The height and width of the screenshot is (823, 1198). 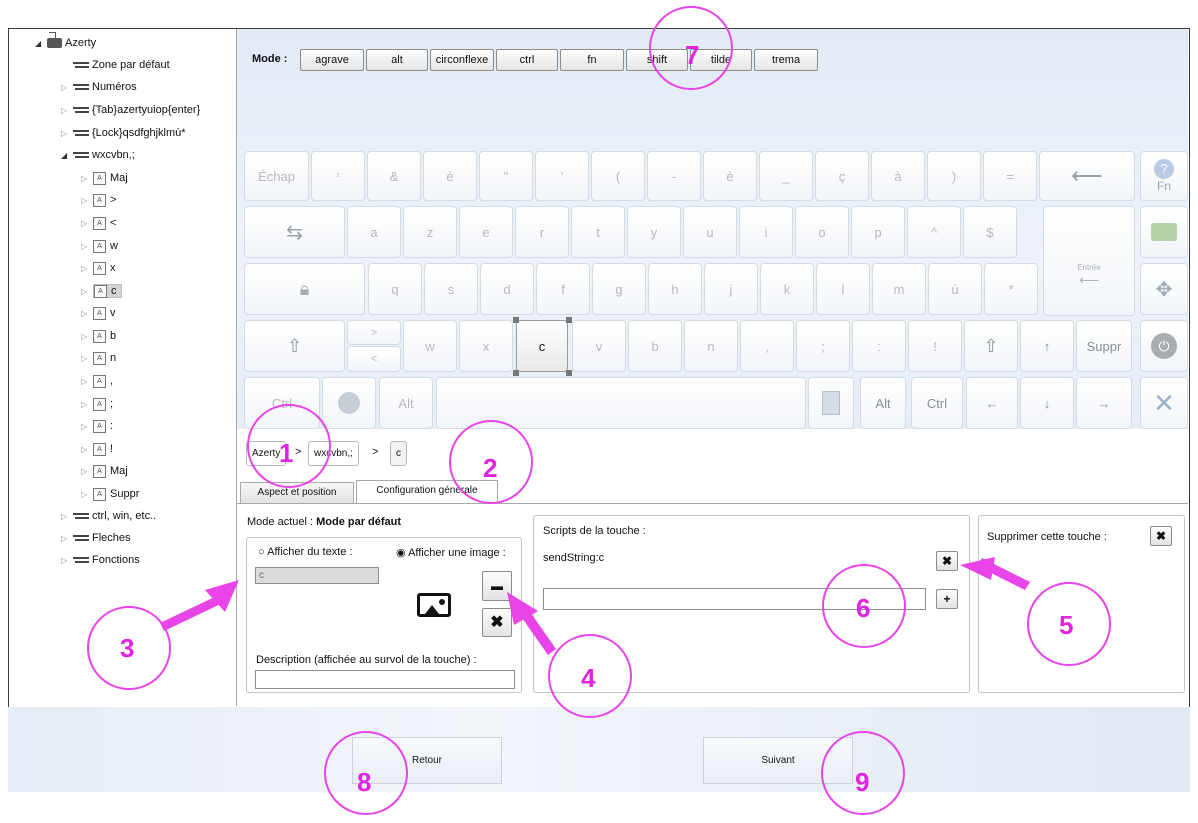 I want to click on annotation-number: 5, so click(x=1066, y=625).